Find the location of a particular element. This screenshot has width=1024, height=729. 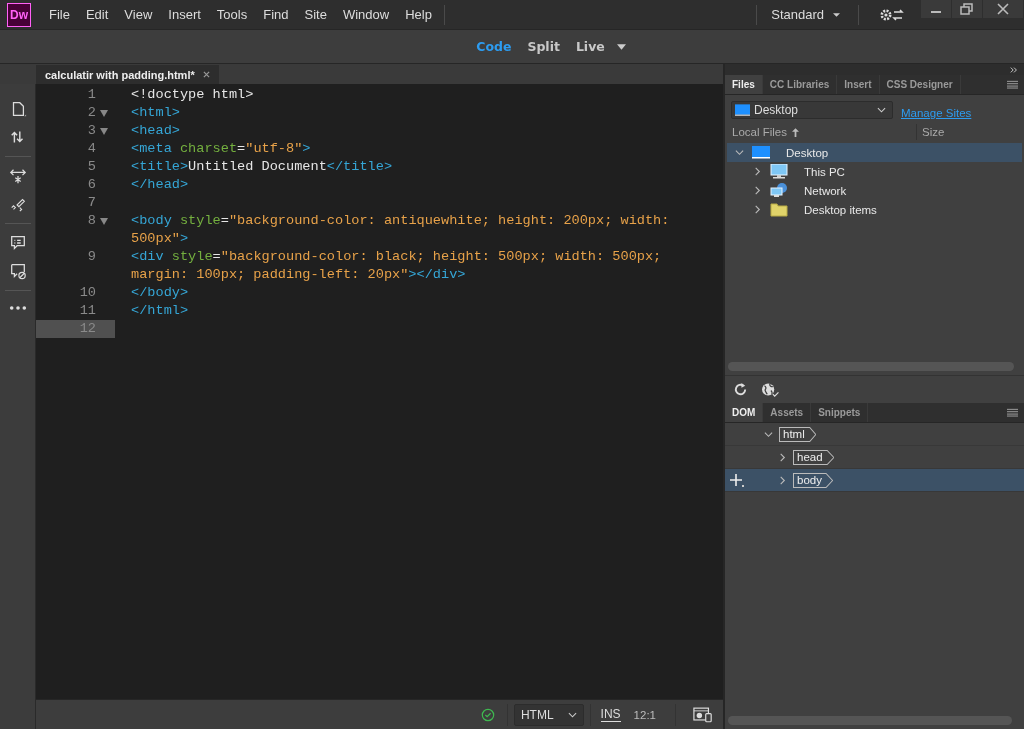

device-preview-icon is located at coordinates (703, 714).